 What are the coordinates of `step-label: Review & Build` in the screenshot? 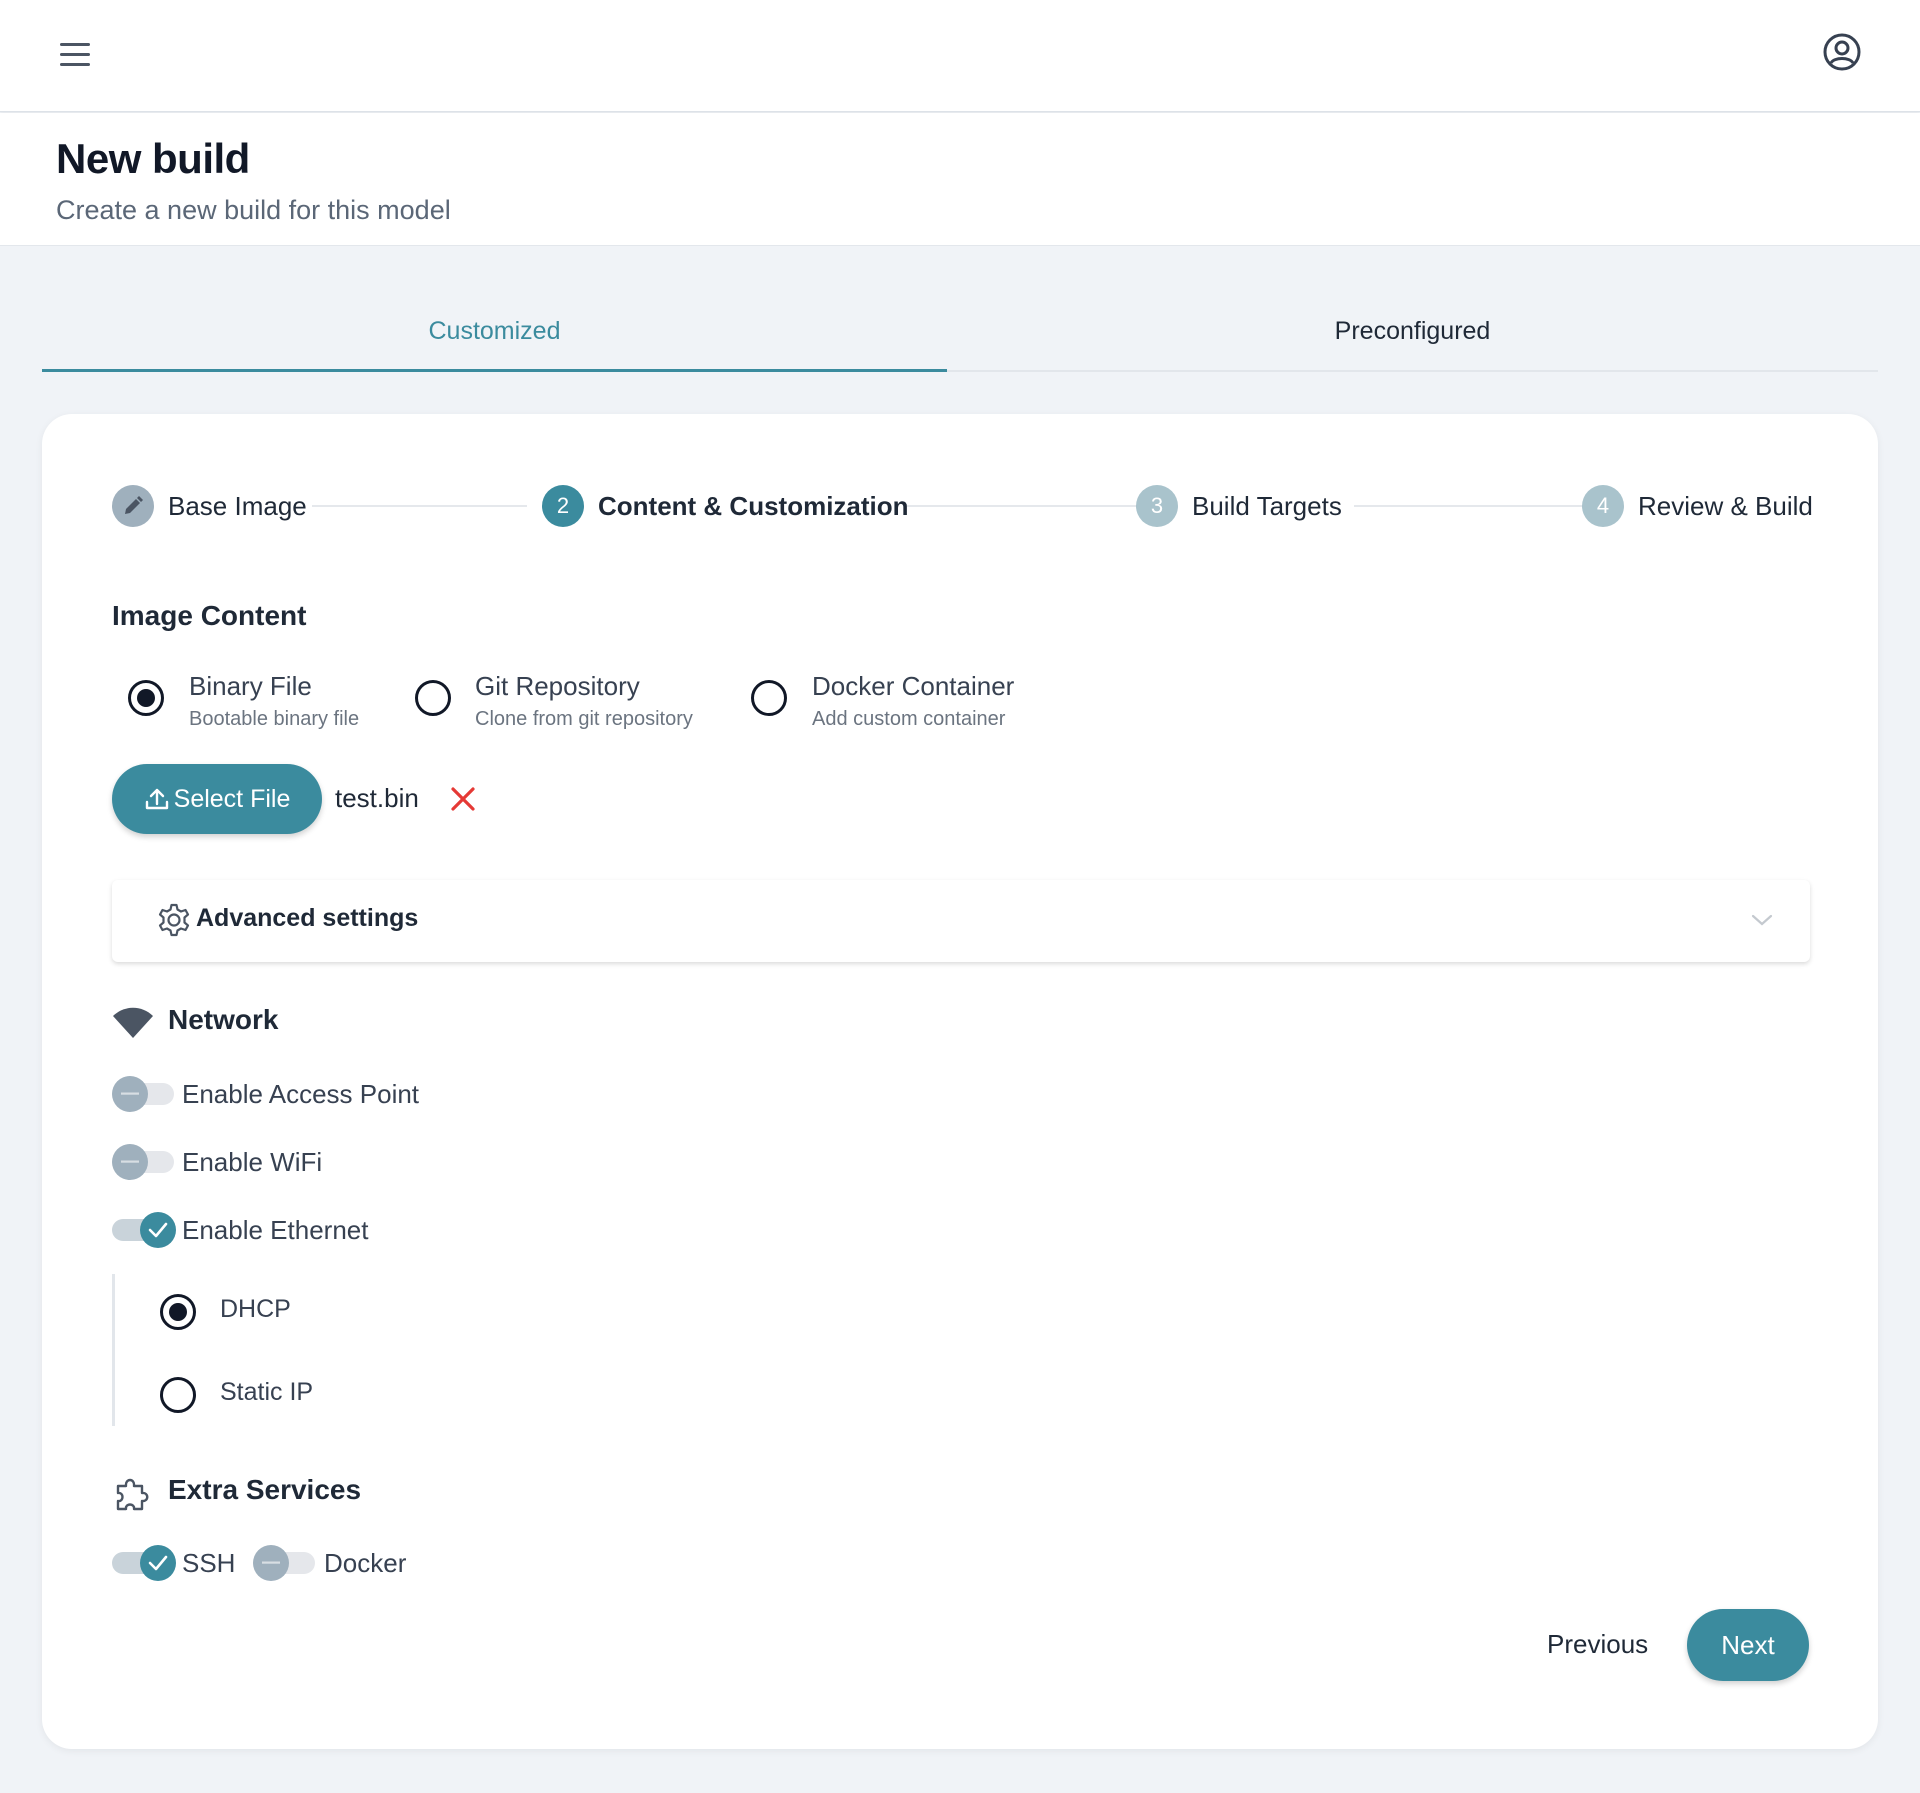 It's located at (1725, 505).